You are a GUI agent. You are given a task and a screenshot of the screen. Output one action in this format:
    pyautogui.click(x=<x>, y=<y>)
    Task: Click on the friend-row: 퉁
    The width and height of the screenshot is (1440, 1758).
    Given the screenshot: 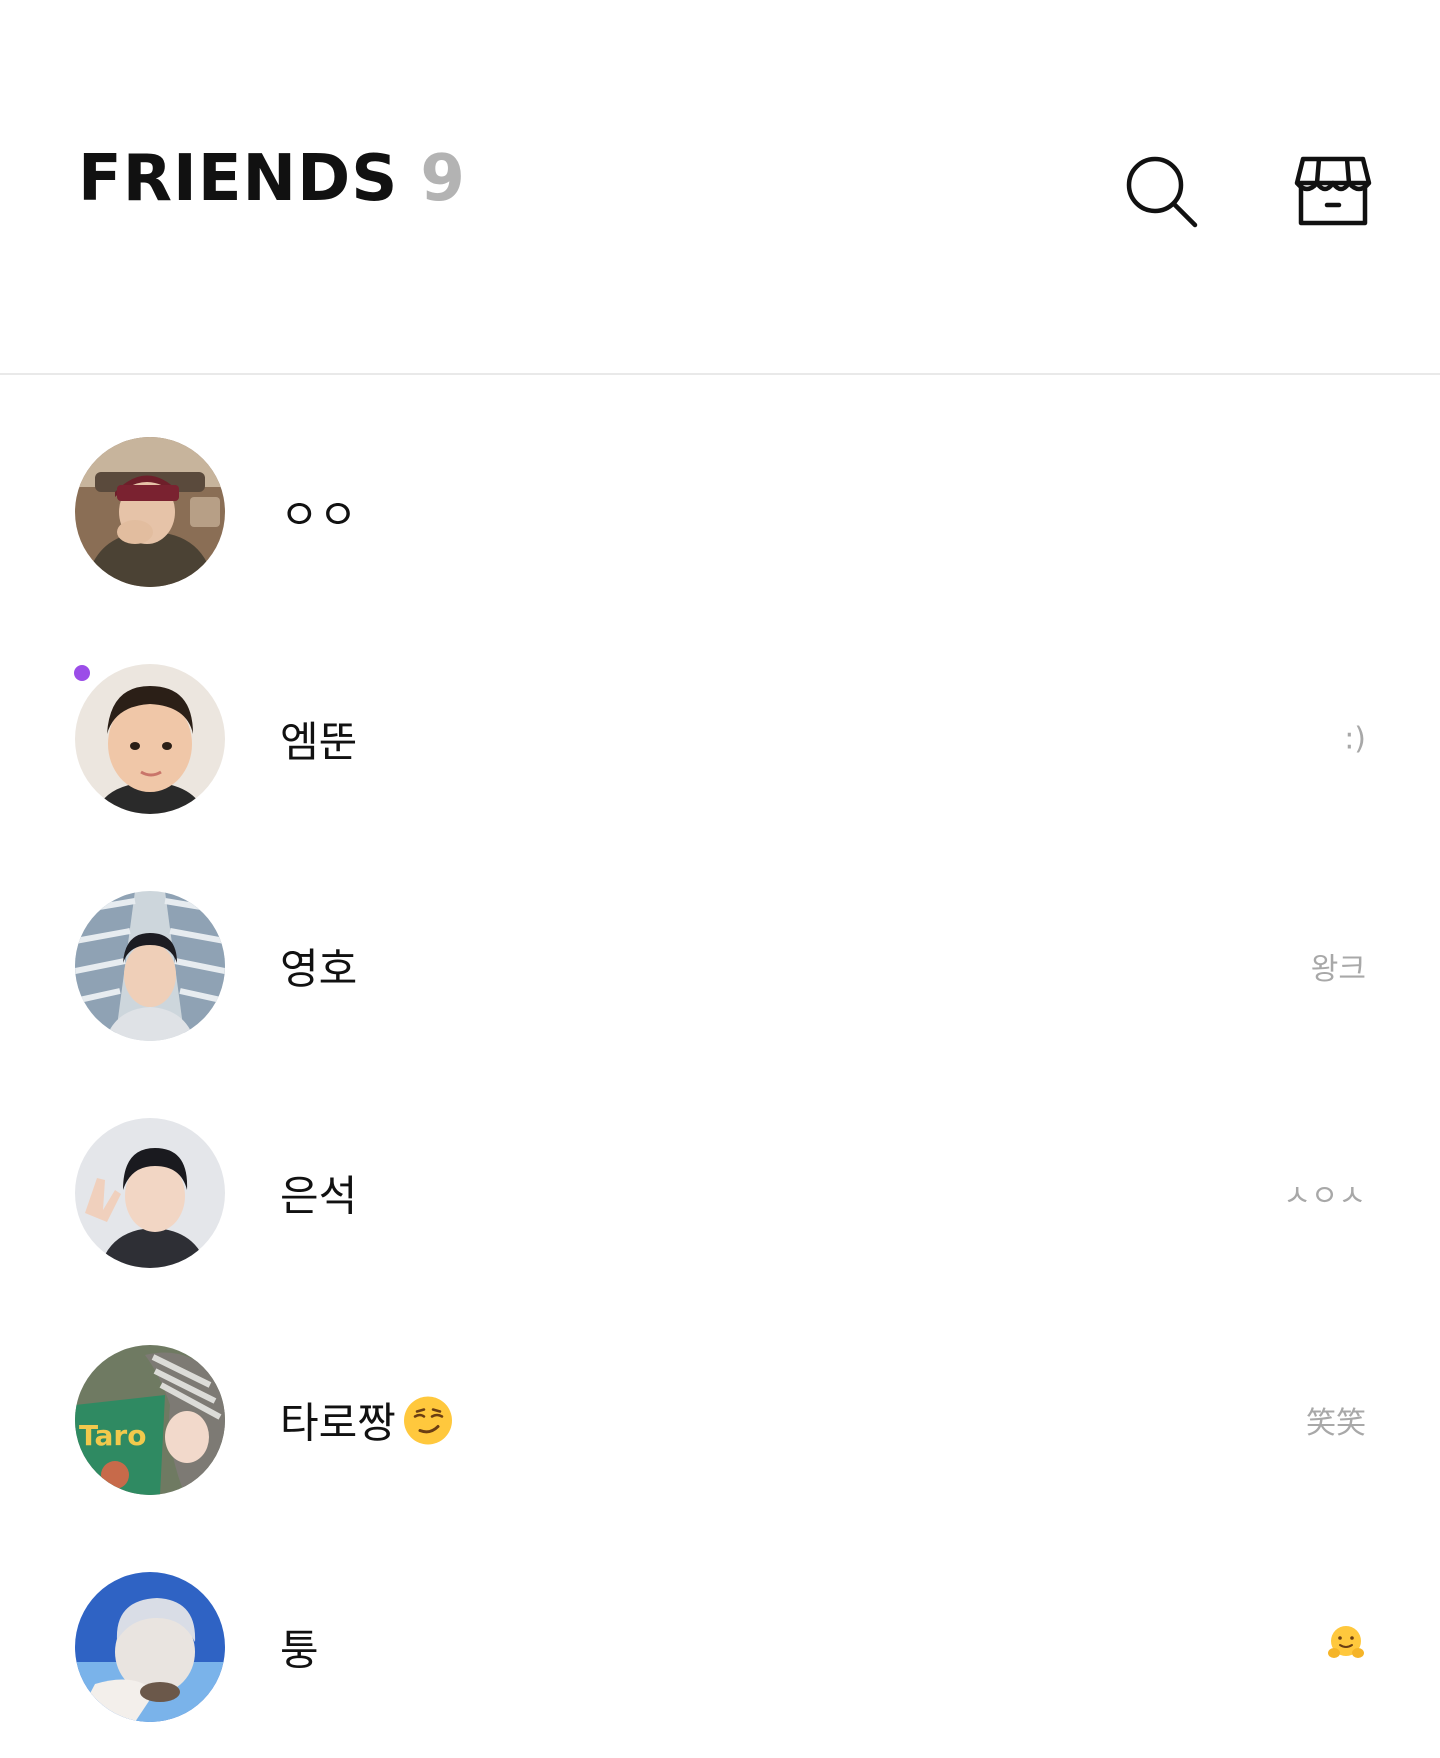 What is the action you would take?
    pyautogui.click(x=720, y=1623)
    